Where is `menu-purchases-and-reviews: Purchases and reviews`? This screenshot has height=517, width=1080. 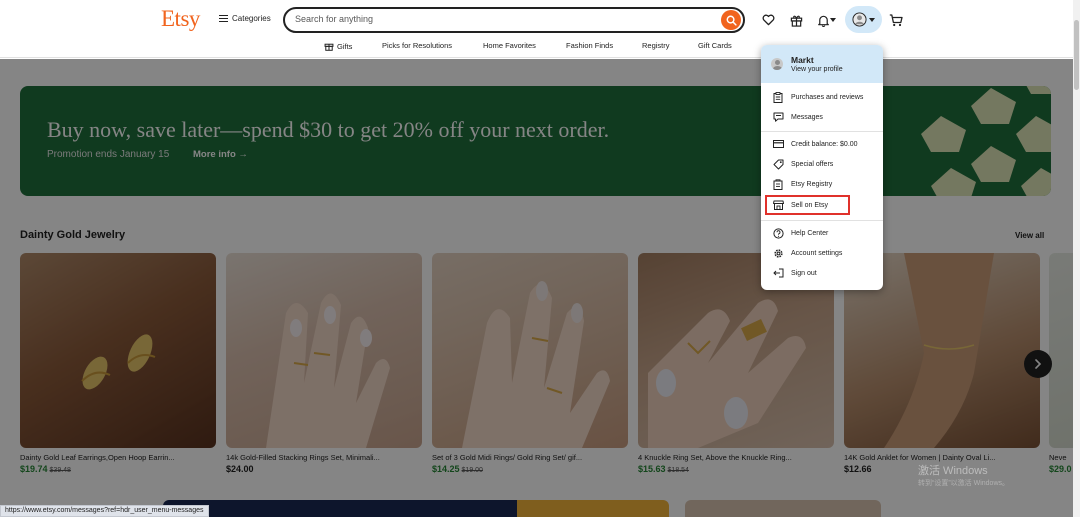 menu-purchases-and-reviews: Purchases and reviews is located at coordinates (822, 97).